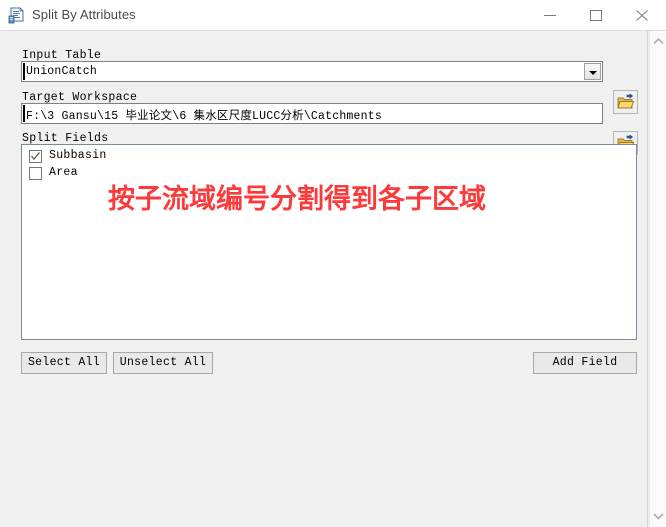 The image size is (666, 527). I want to click on scroll-down-button, so click(658, 516).